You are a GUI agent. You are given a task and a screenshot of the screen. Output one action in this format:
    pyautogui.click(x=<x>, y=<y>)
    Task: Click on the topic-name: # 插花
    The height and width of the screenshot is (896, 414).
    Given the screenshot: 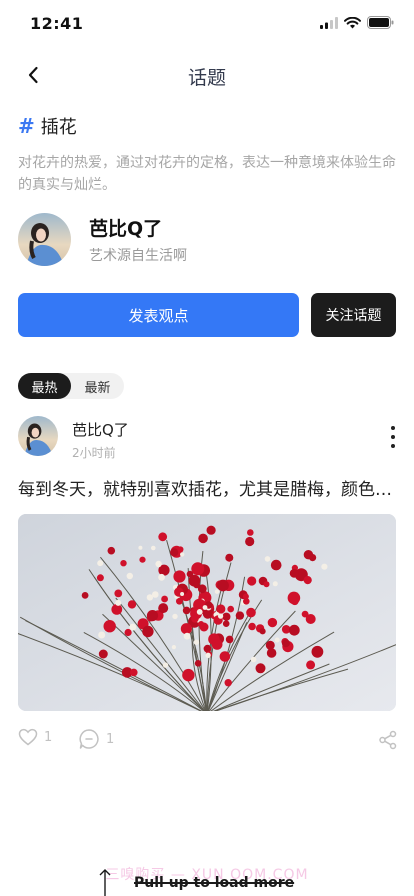 What is the action you would take?
    pyautogui.click(x=47, y=126)
    